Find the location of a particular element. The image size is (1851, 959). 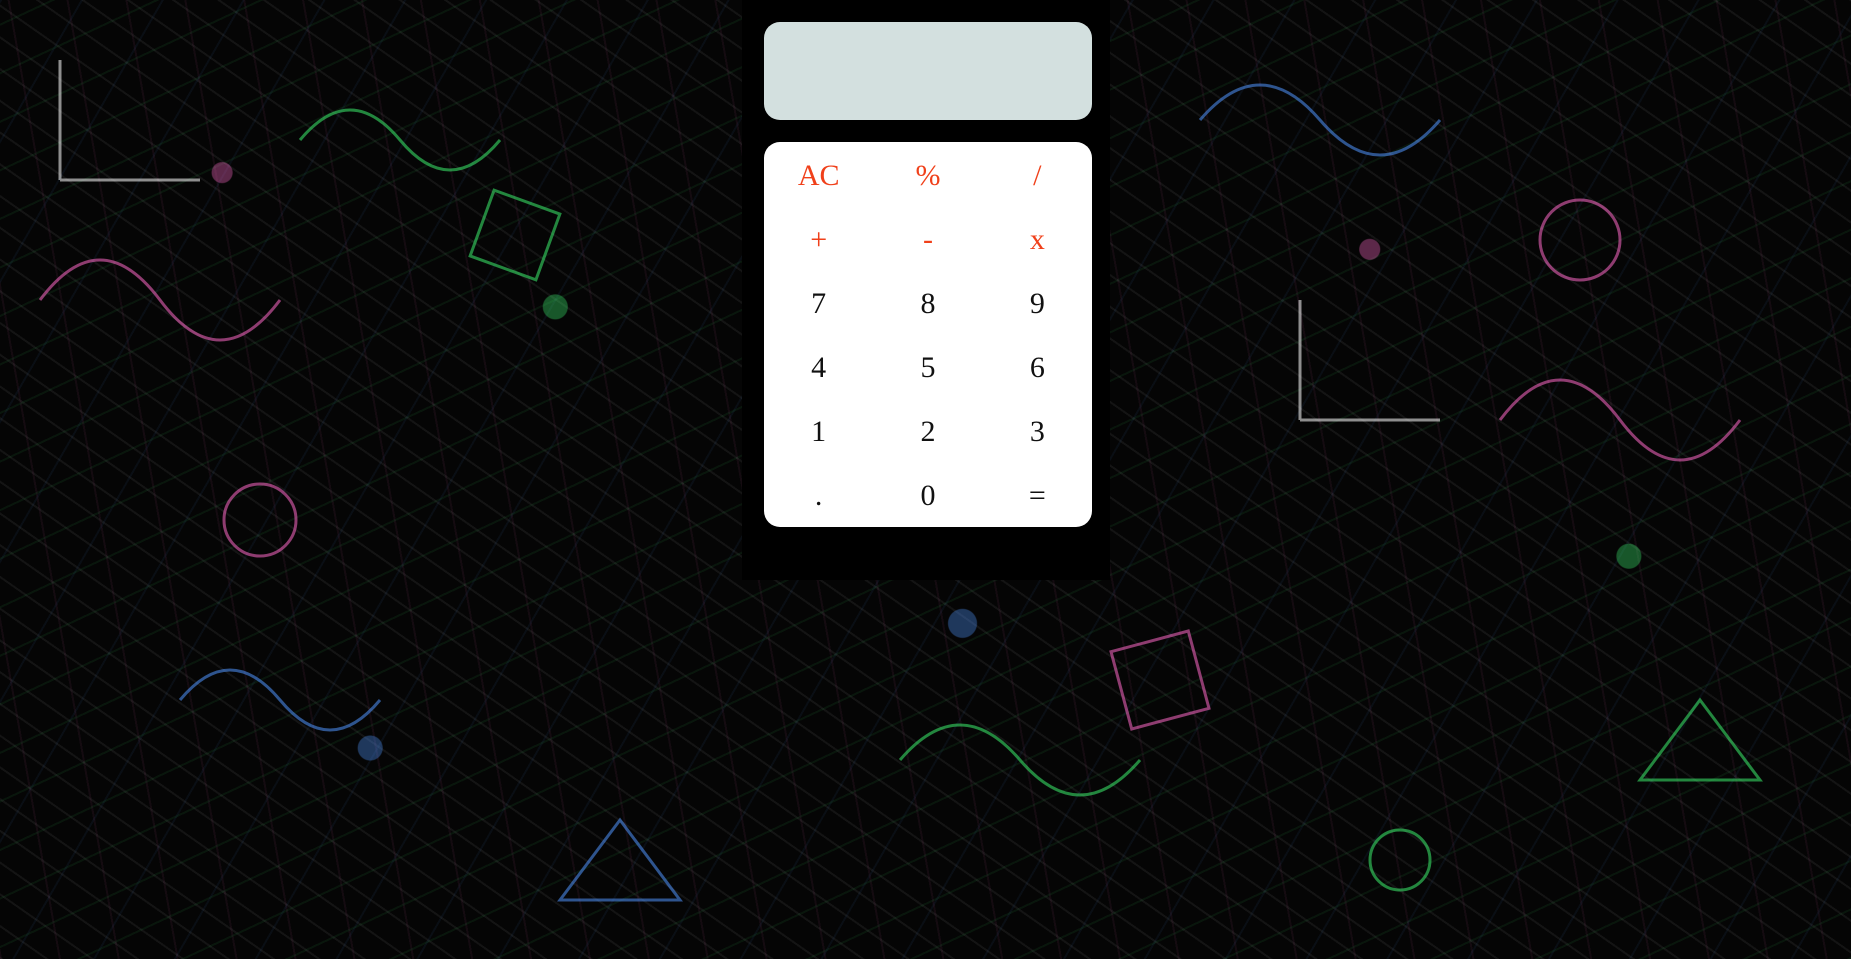

clear-button: AC is located at coordinates (818, 176).